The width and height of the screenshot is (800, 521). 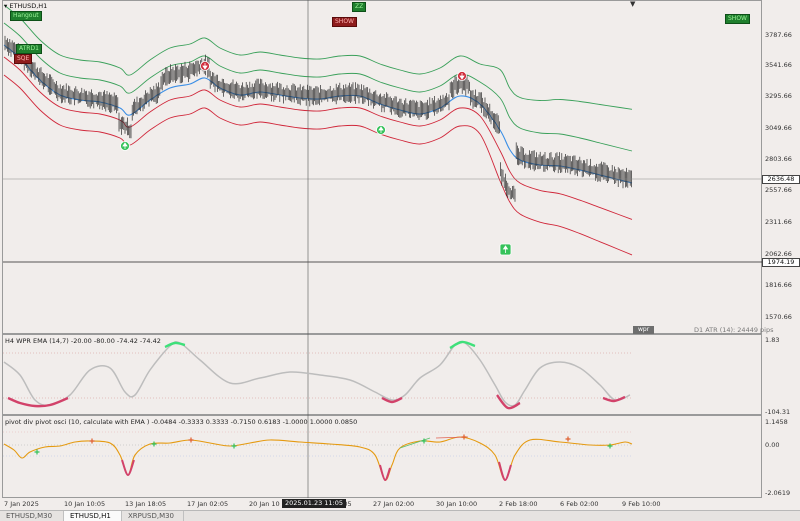 What do you see at coordinates (93, 516) in the screenshot?
I see `tab-ethusd-h1: ETHUSD,H1` at bounding box center [93, 516].